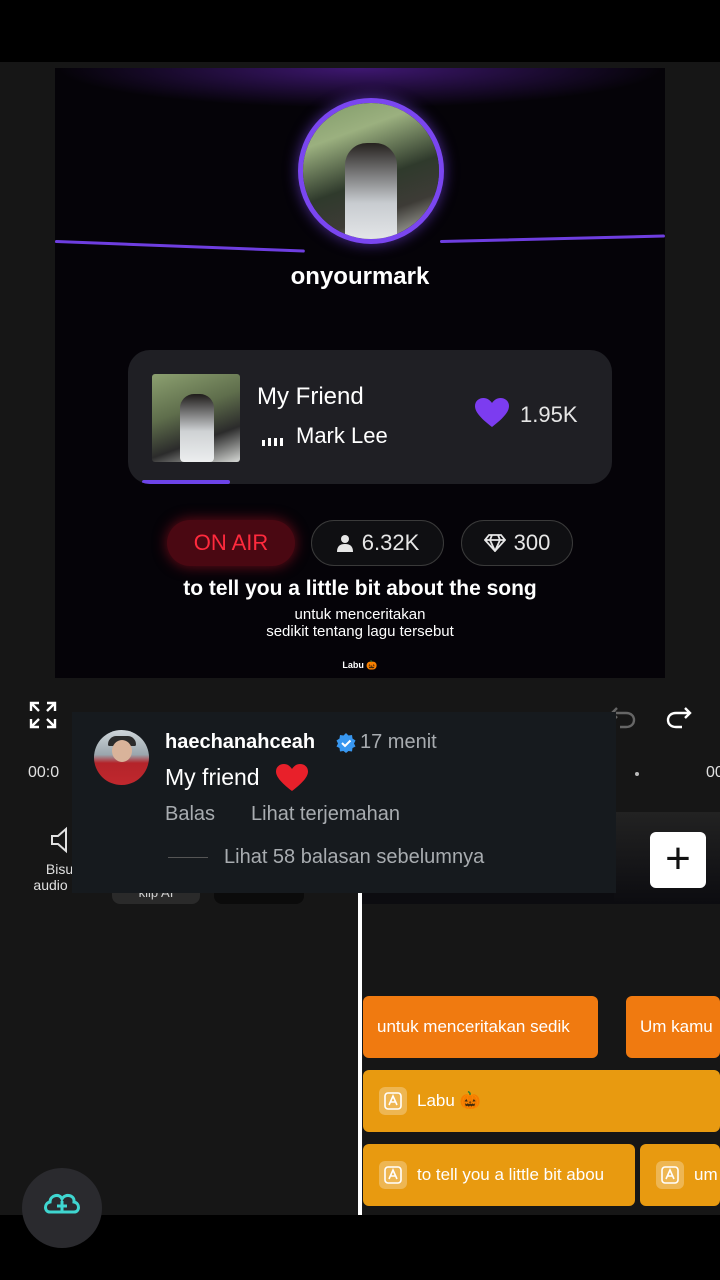  Describe the element at coordinates (180, 246) in the screenshot. I see `wave-line-left` at that location.